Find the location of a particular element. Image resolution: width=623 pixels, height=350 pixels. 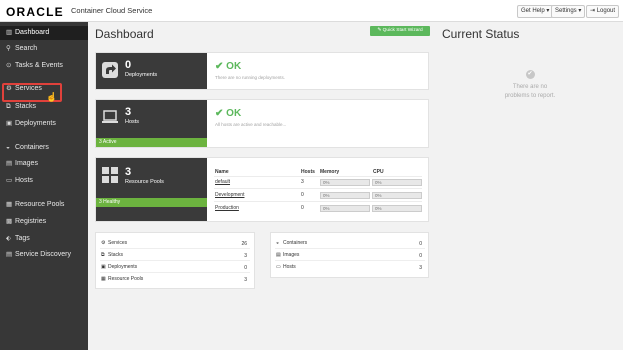

summary-card-right: ◒ Containers 0 ▤ Images 0 ▭ Hosts 3 is located at coordinates (349, 255).